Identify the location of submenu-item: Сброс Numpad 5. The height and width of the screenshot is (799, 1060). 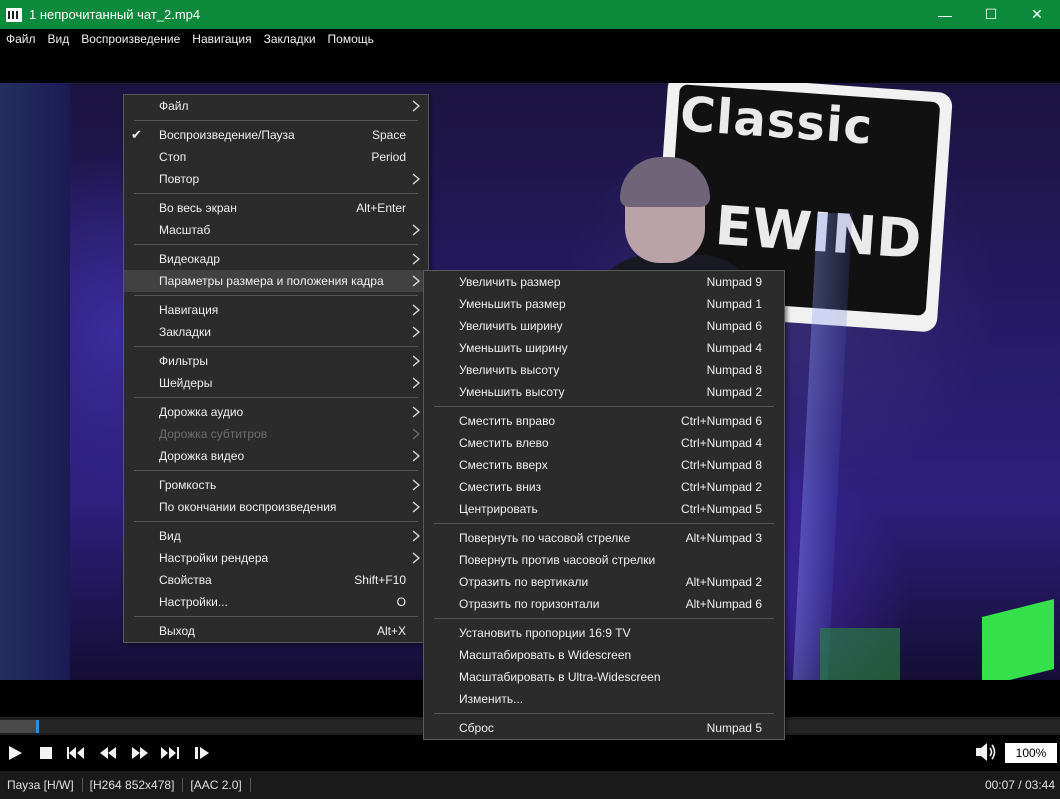
(604, 728).